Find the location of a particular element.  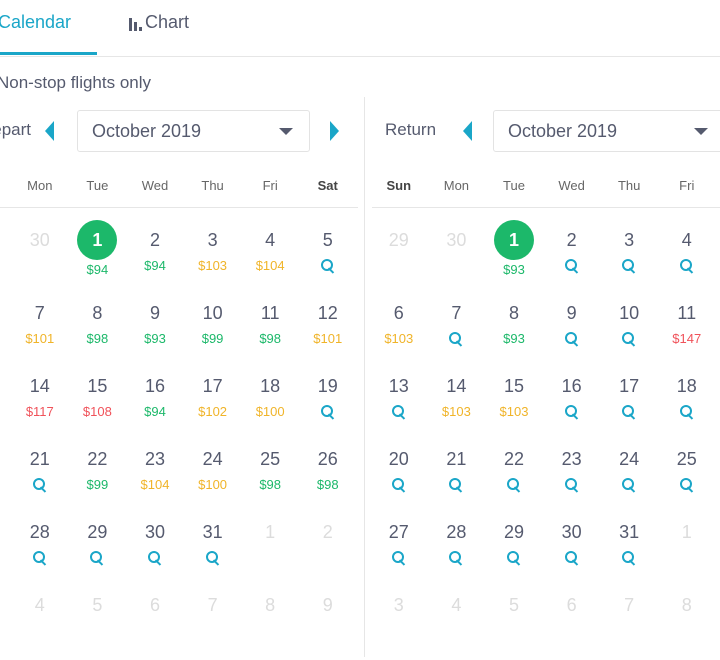

day-cell: 22 $99 is located at coordinates (98, 477).